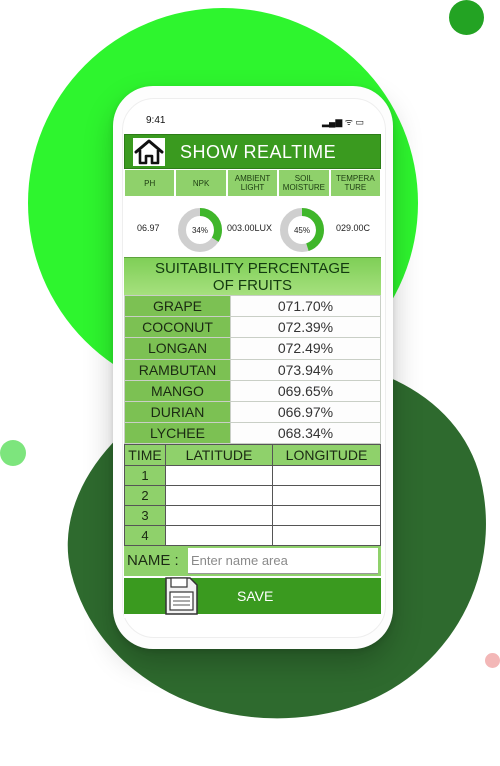 This screenshot has width=500, height=766. What do you see at coordinates (305, 348) in the screenshot?
I see `fruit-value: 072.49%` at bounding box center [305, 348].